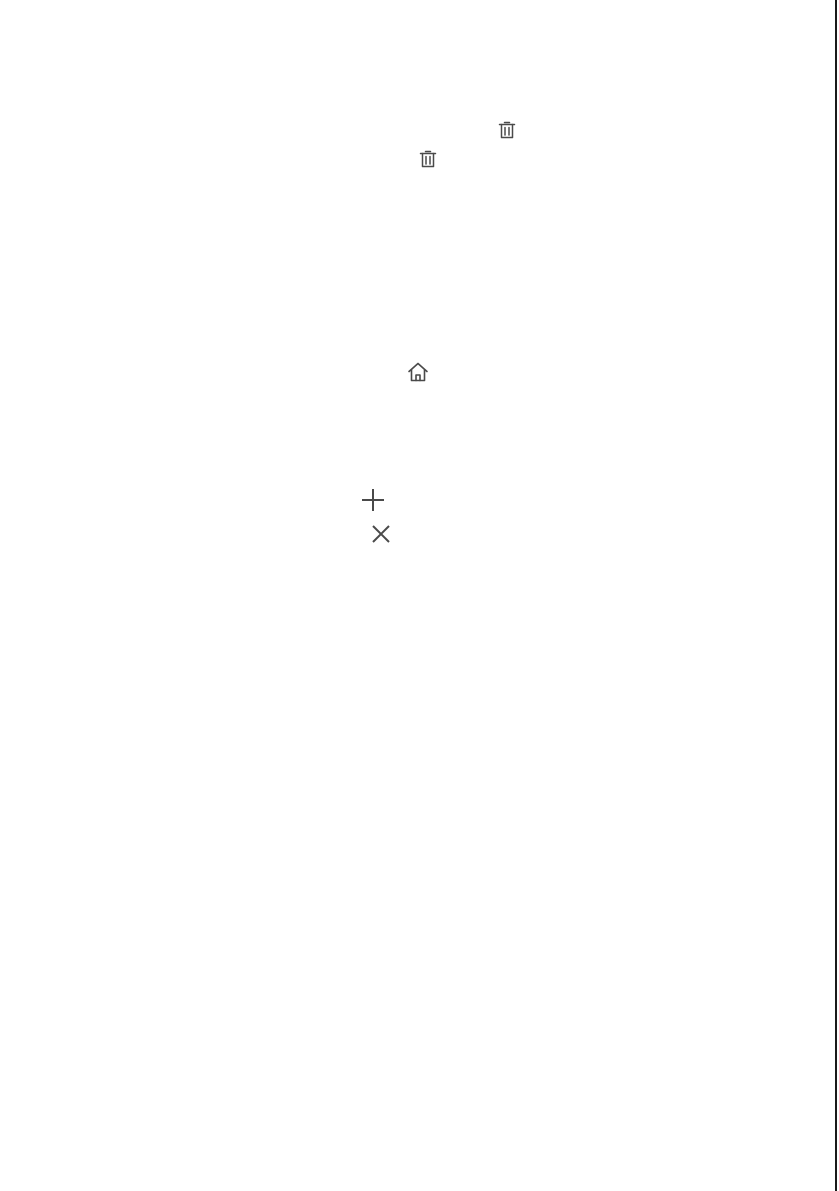 The height and width of the screenshot is (1191, 839). Describe the element at coordinates (418, 372) in the screenshot. I see `home-icon` at that location.